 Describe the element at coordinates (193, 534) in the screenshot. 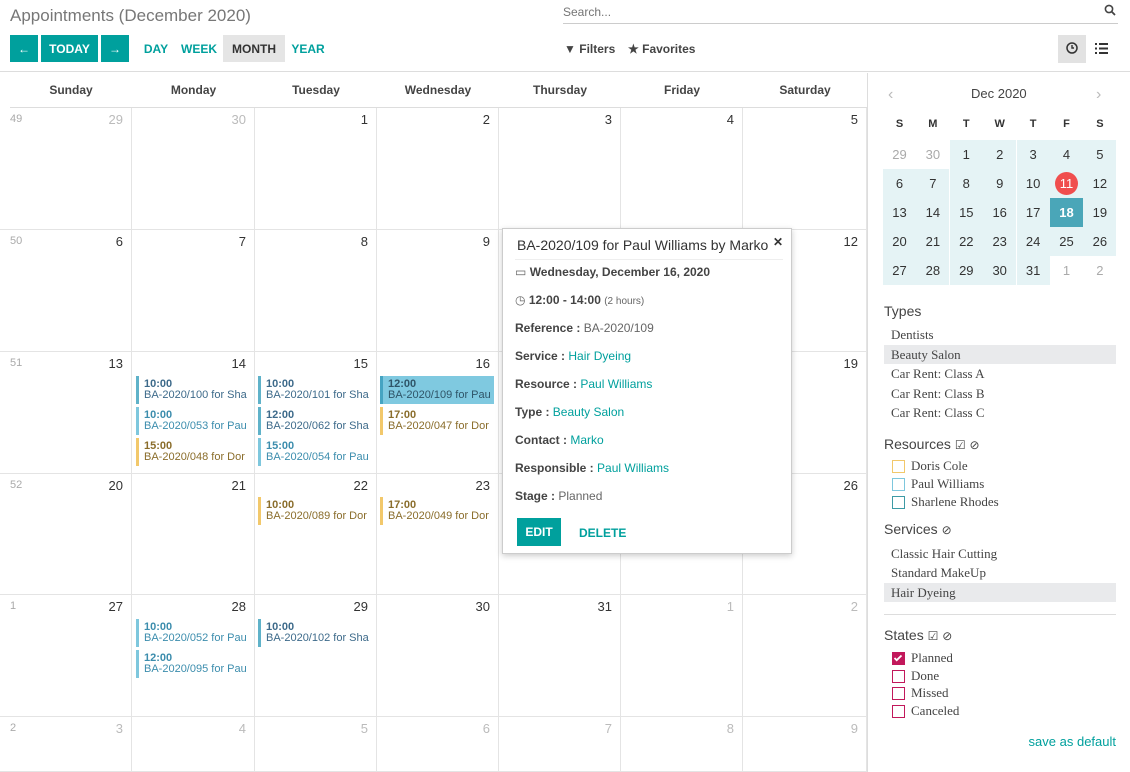

I see `day-cell: 21` at that location.